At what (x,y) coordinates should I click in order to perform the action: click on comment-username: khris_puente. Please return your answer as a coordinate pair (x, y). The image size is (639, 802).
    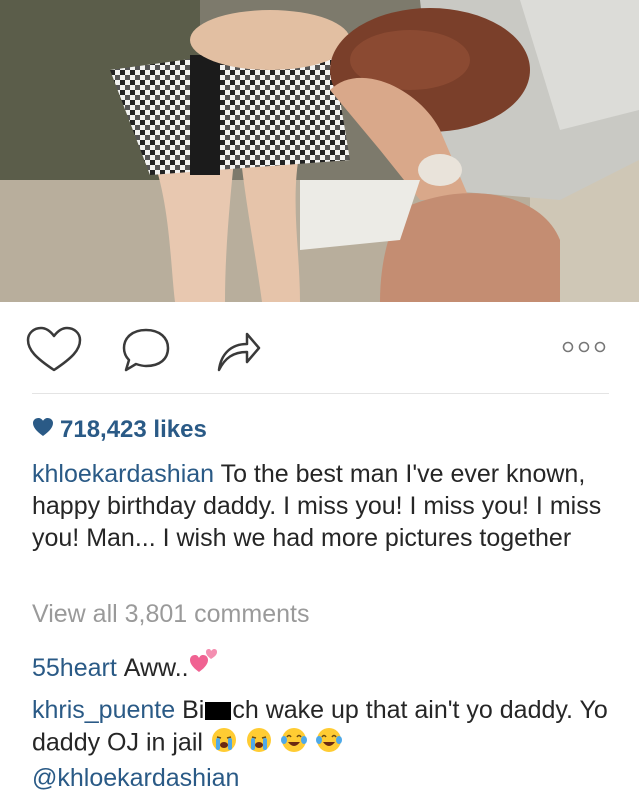
    Looking at the image, I should click on (103, 710).